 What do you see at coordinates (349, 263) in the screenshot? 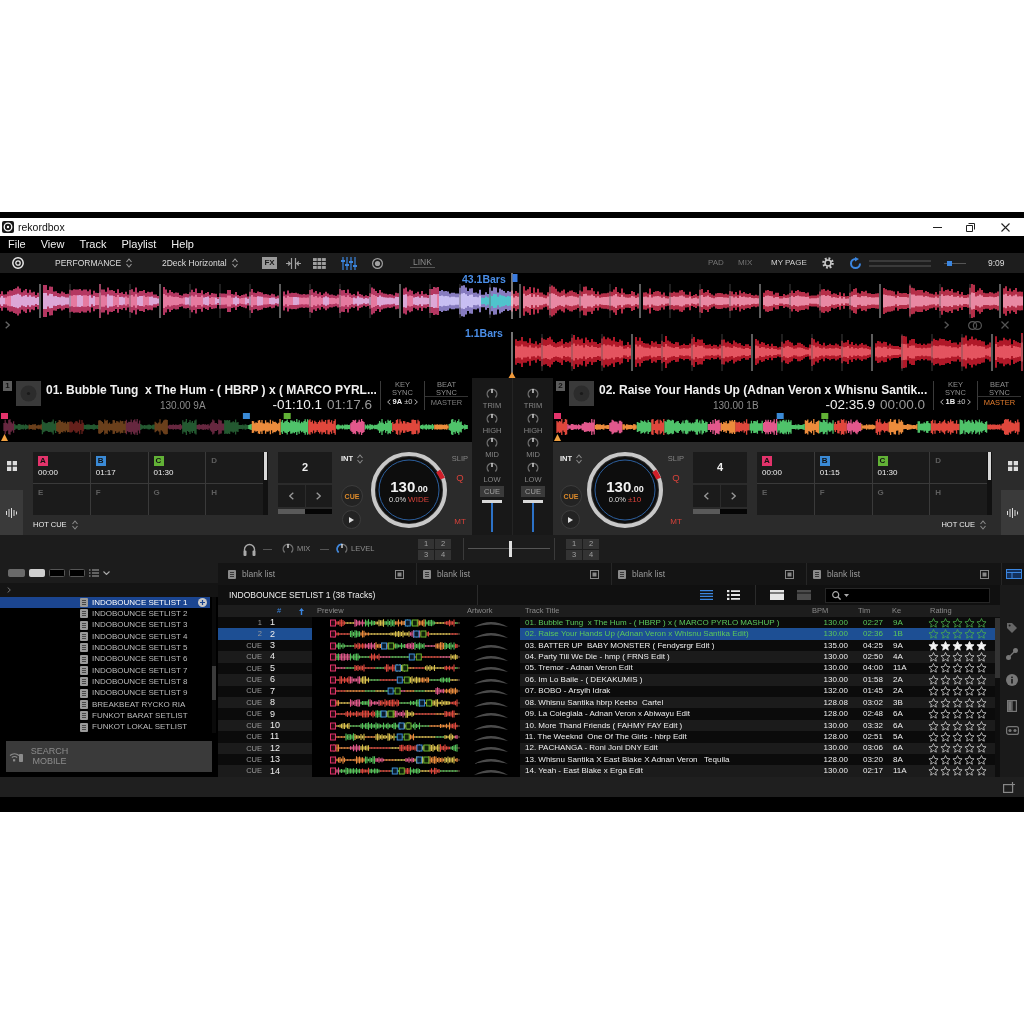
I see `sliders-icon` at bounding box center [349, 263].